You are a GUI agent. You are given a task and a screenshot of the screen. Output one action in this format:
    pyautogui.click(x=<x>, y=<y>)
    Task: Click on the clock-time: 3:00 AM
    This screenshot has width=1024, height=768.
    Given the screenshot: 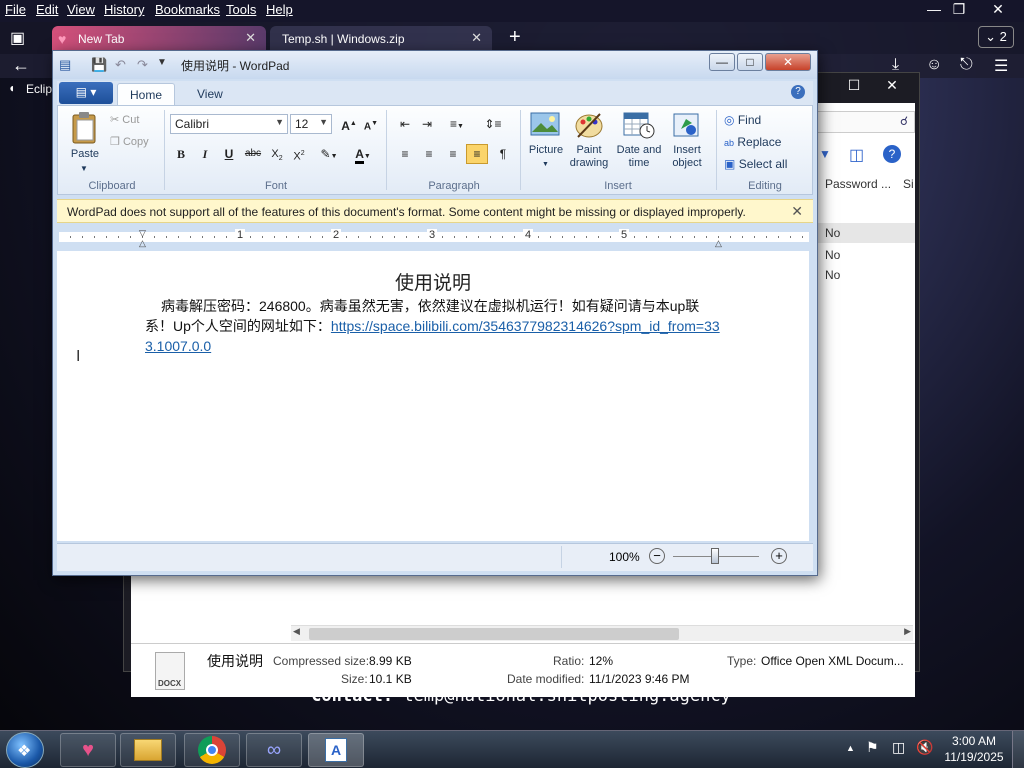 What is the action you would take?
    pyautogui.click(x=974, y=741)
    